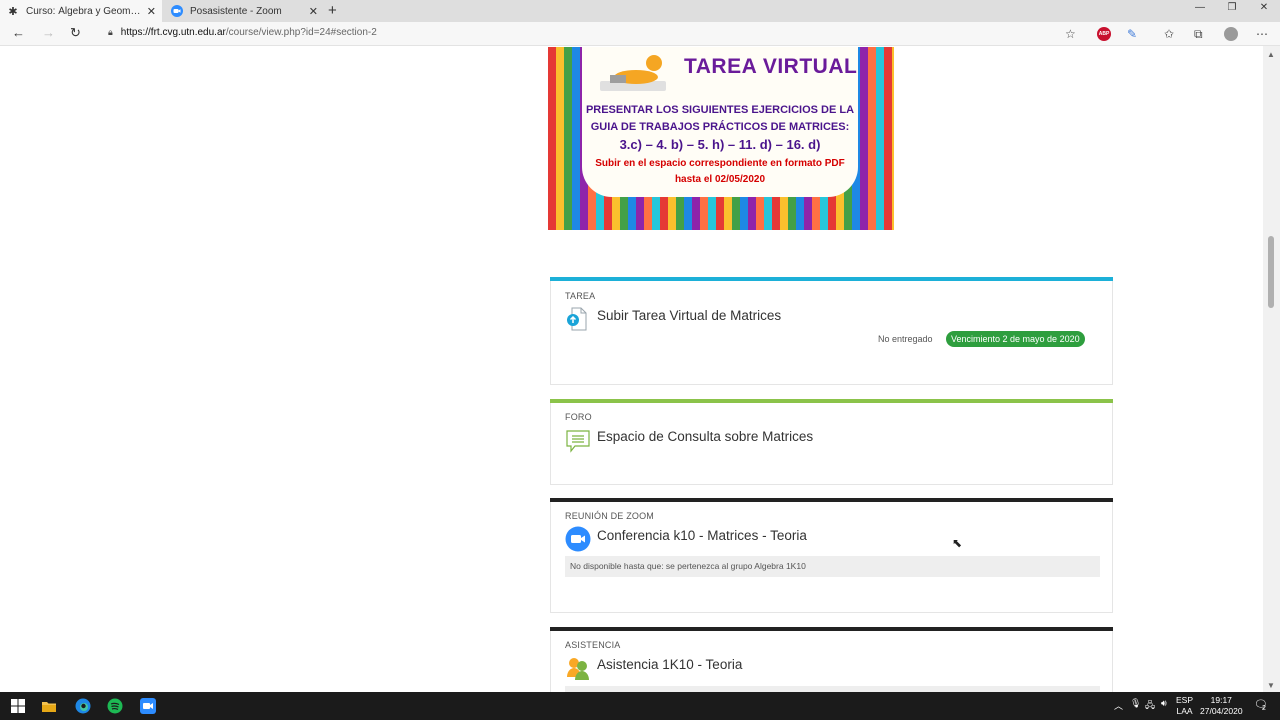  I want to click on file-explorer-icon, so click(49, 706).